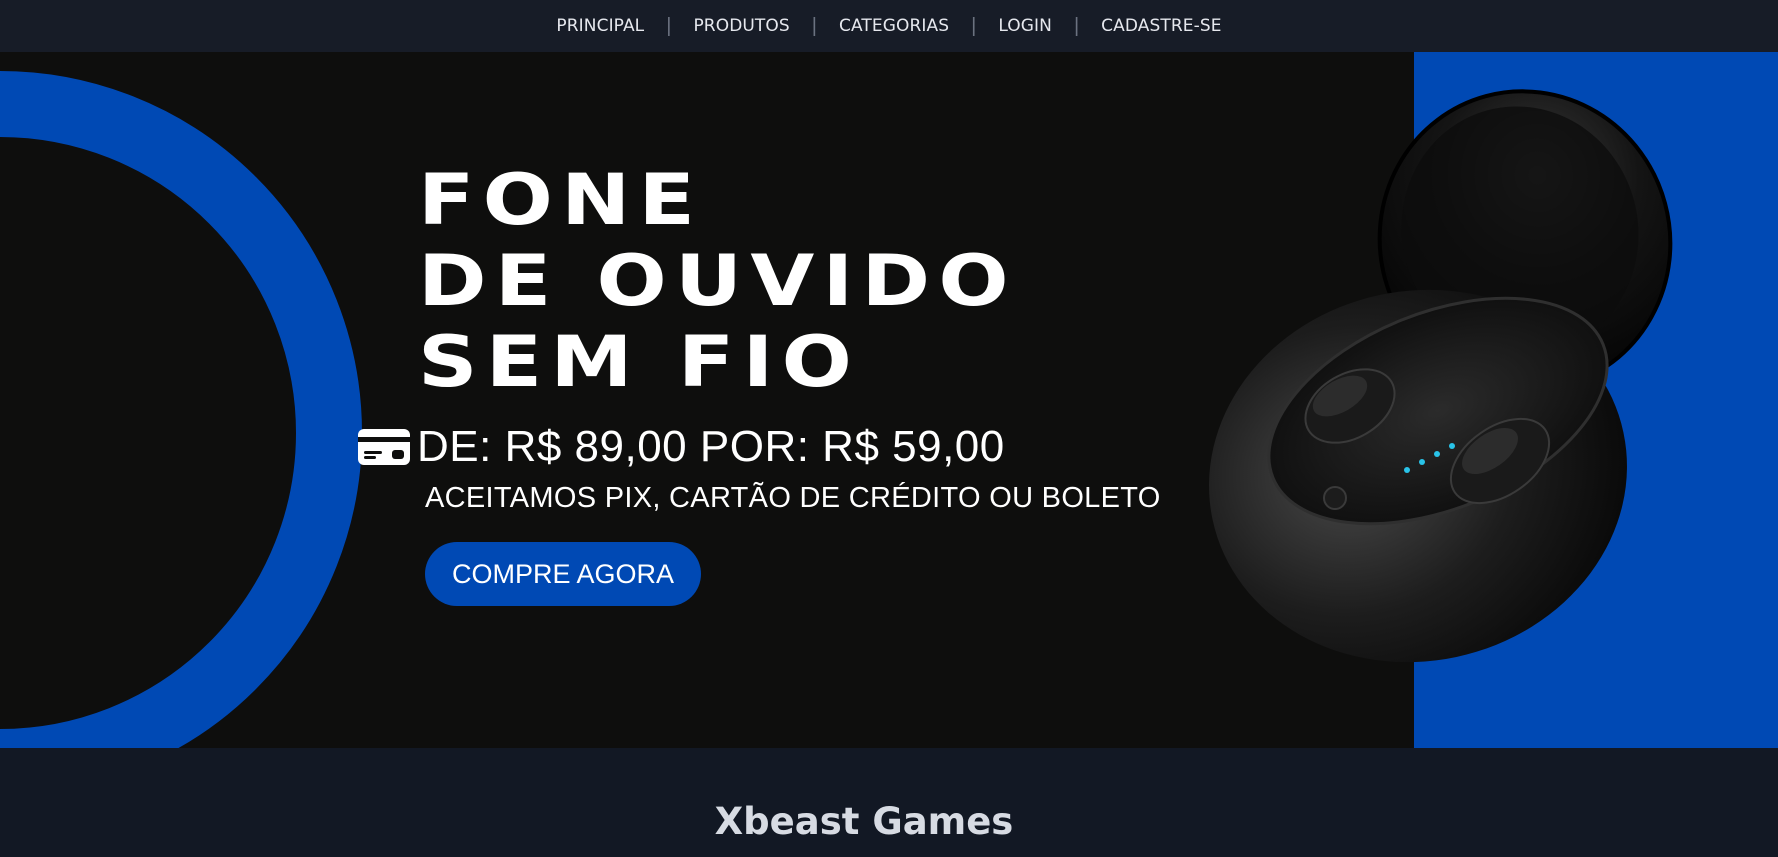 The height and width of the screenshot is (857, 1778). What do you see at coordinates (600, 26) in the screenshot?
I see `nav-link-principal: PRINCIPAL` at bounding box center [600, 26].